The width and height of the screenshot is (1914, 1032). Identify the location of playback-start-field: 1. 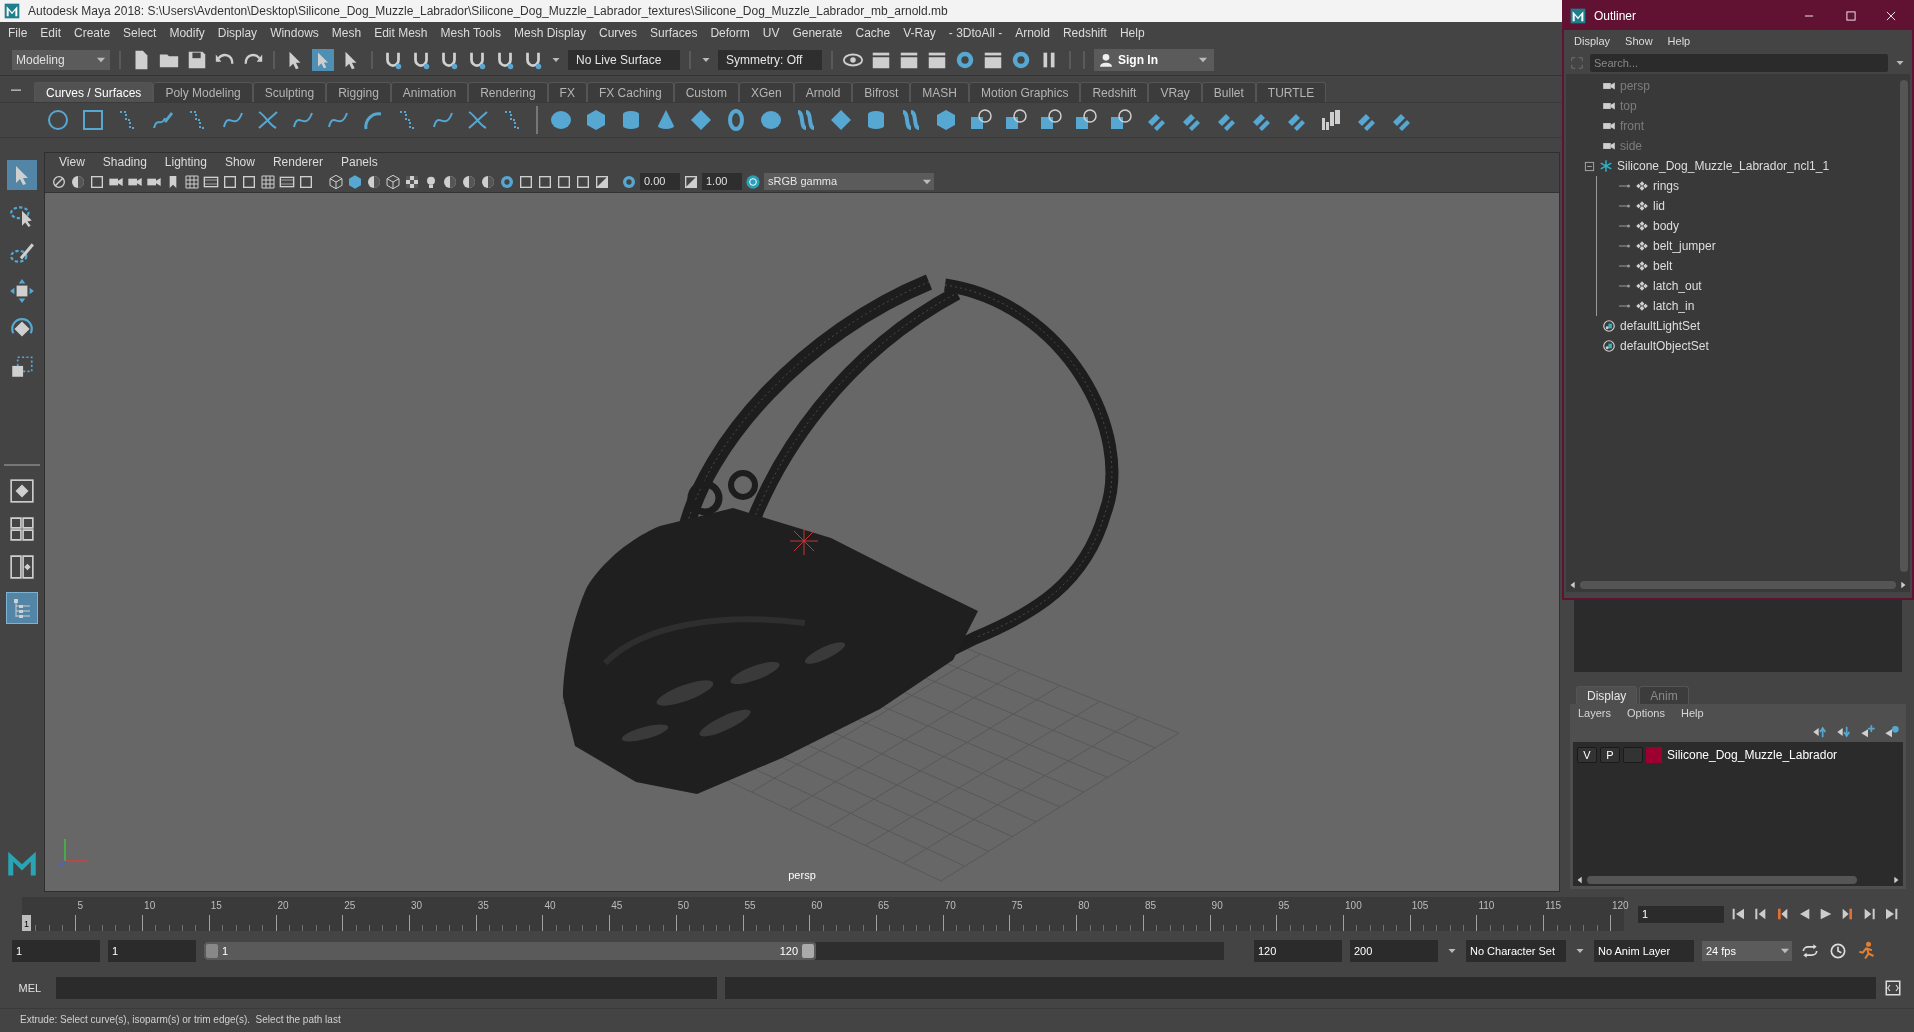
(152, 951).